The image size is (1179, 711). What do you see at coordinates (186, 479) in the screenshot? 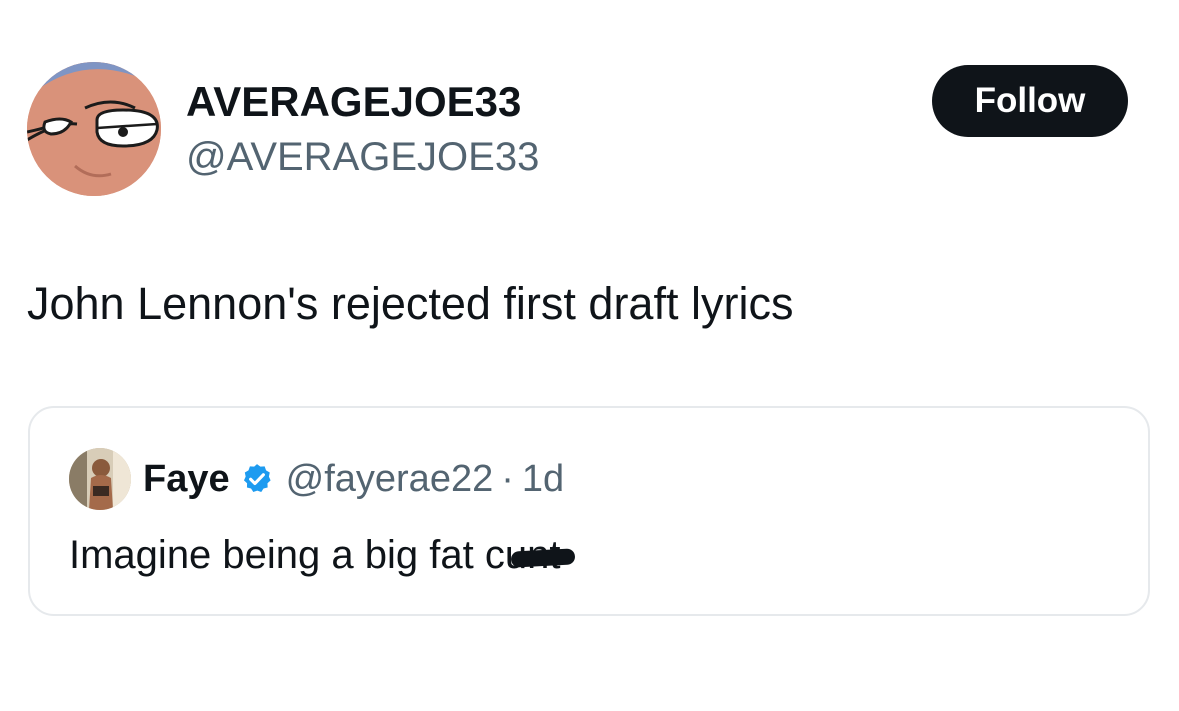
I see `quote-author-name: Faye` at bounding box center [186, 479].